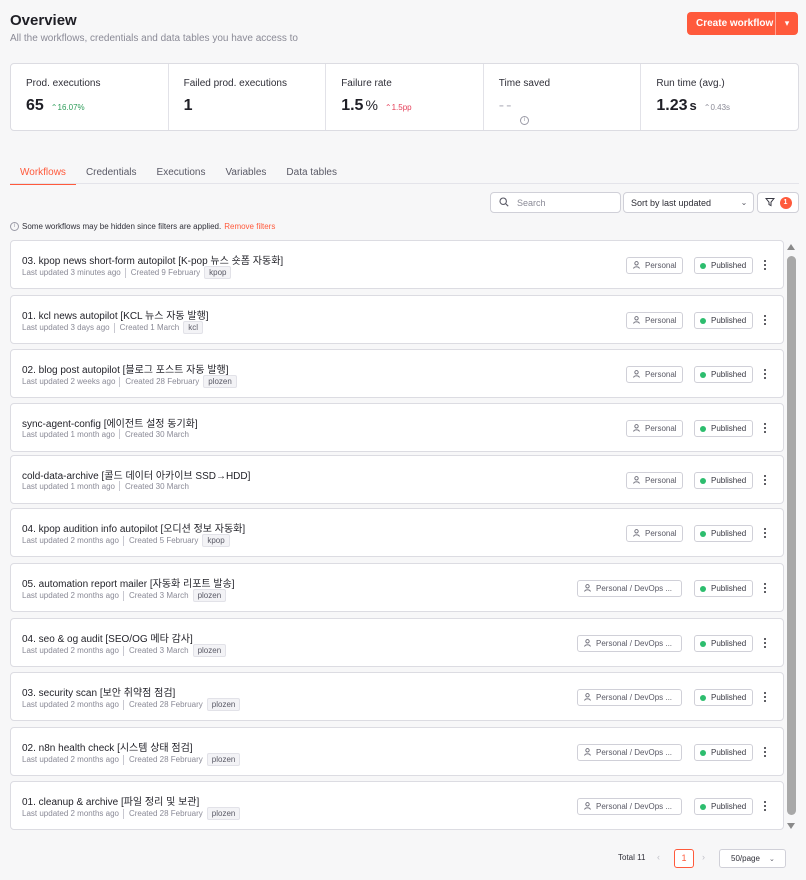  Describe the element at coordinates (107, 746) in the screenshot. I see `workflow-name: 02. n8n health check [시스템 상태 점검]` at that location.